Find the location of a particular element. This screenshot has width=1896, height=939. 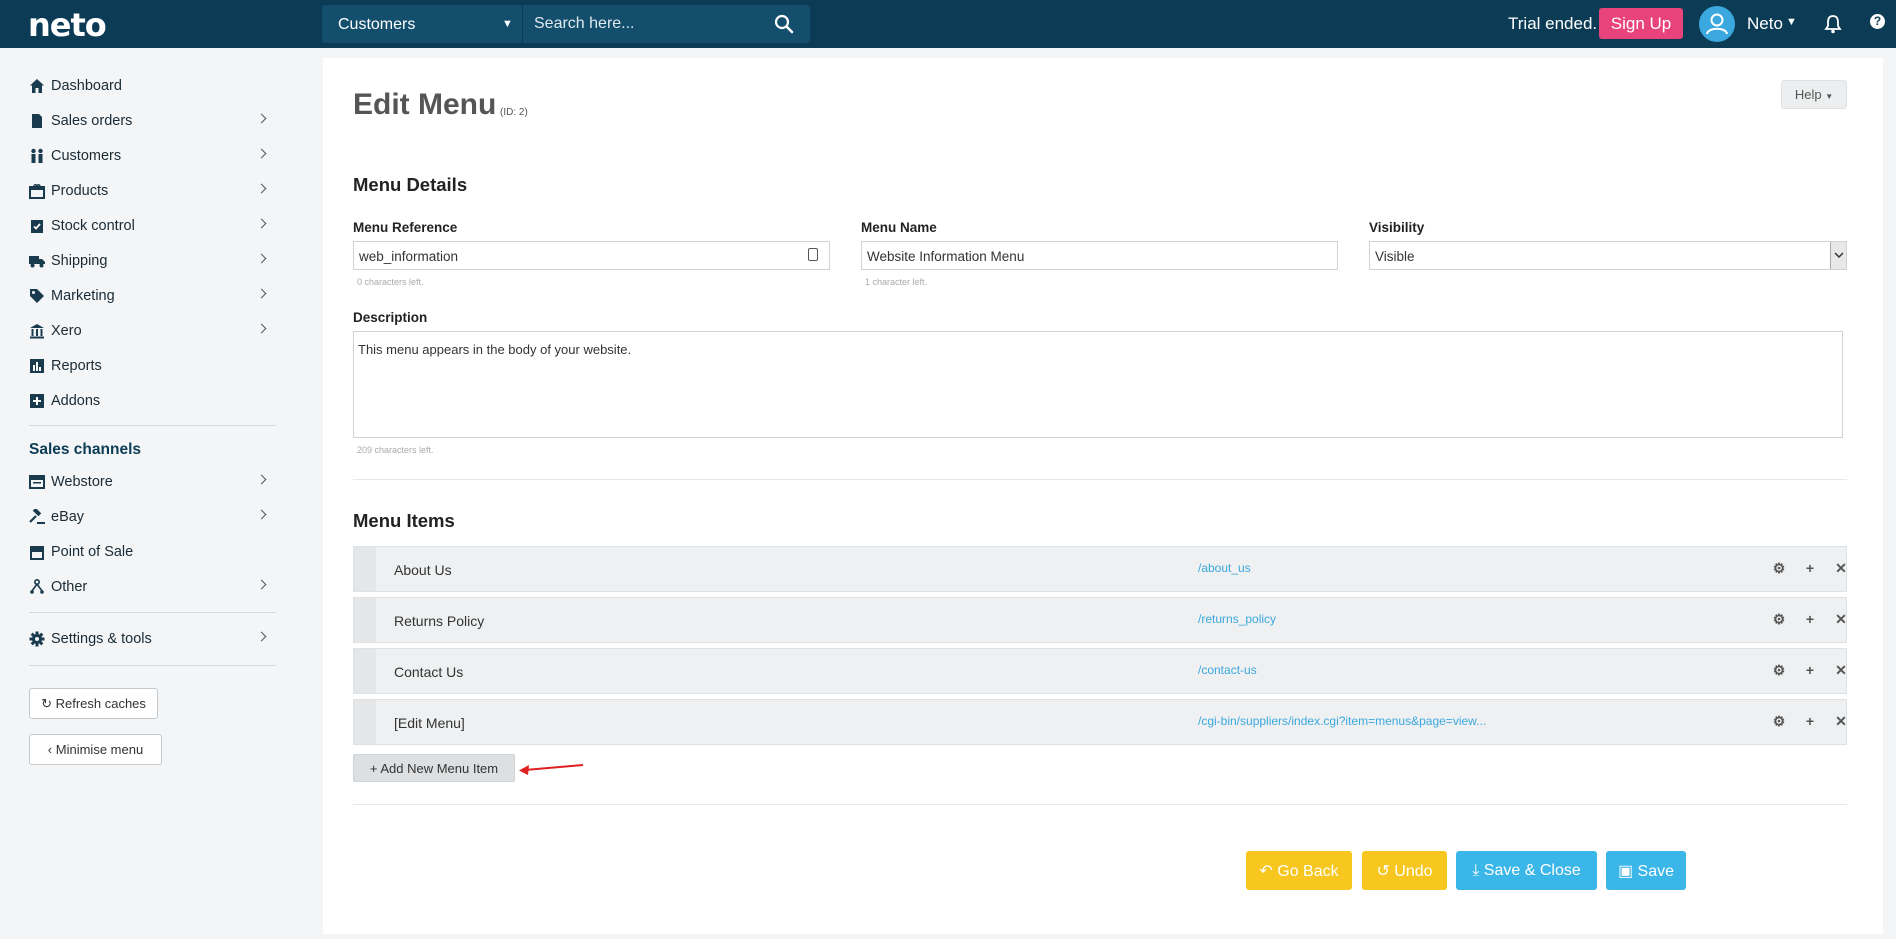

search-bar: Customers ▼ is located at coordinates (566, 24).